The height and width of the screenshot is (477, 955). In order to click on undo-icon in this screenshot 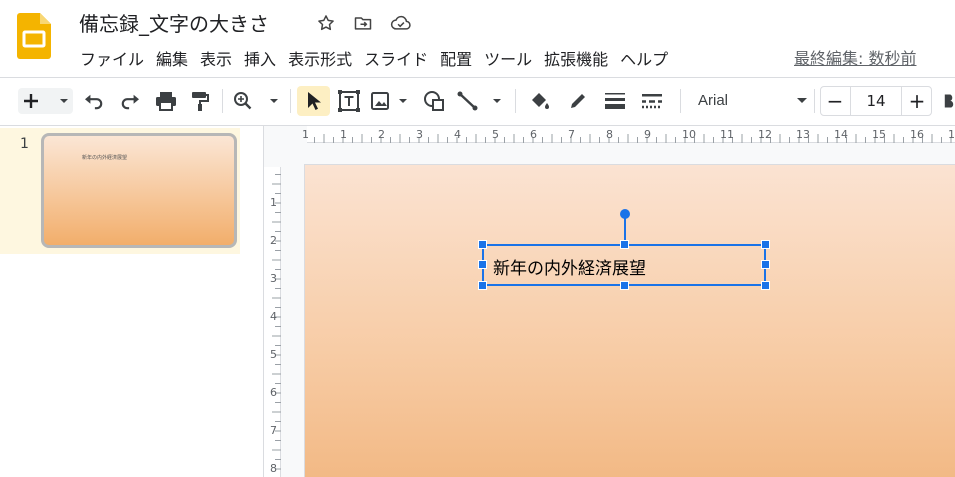, I will do `click(94, 101)`.